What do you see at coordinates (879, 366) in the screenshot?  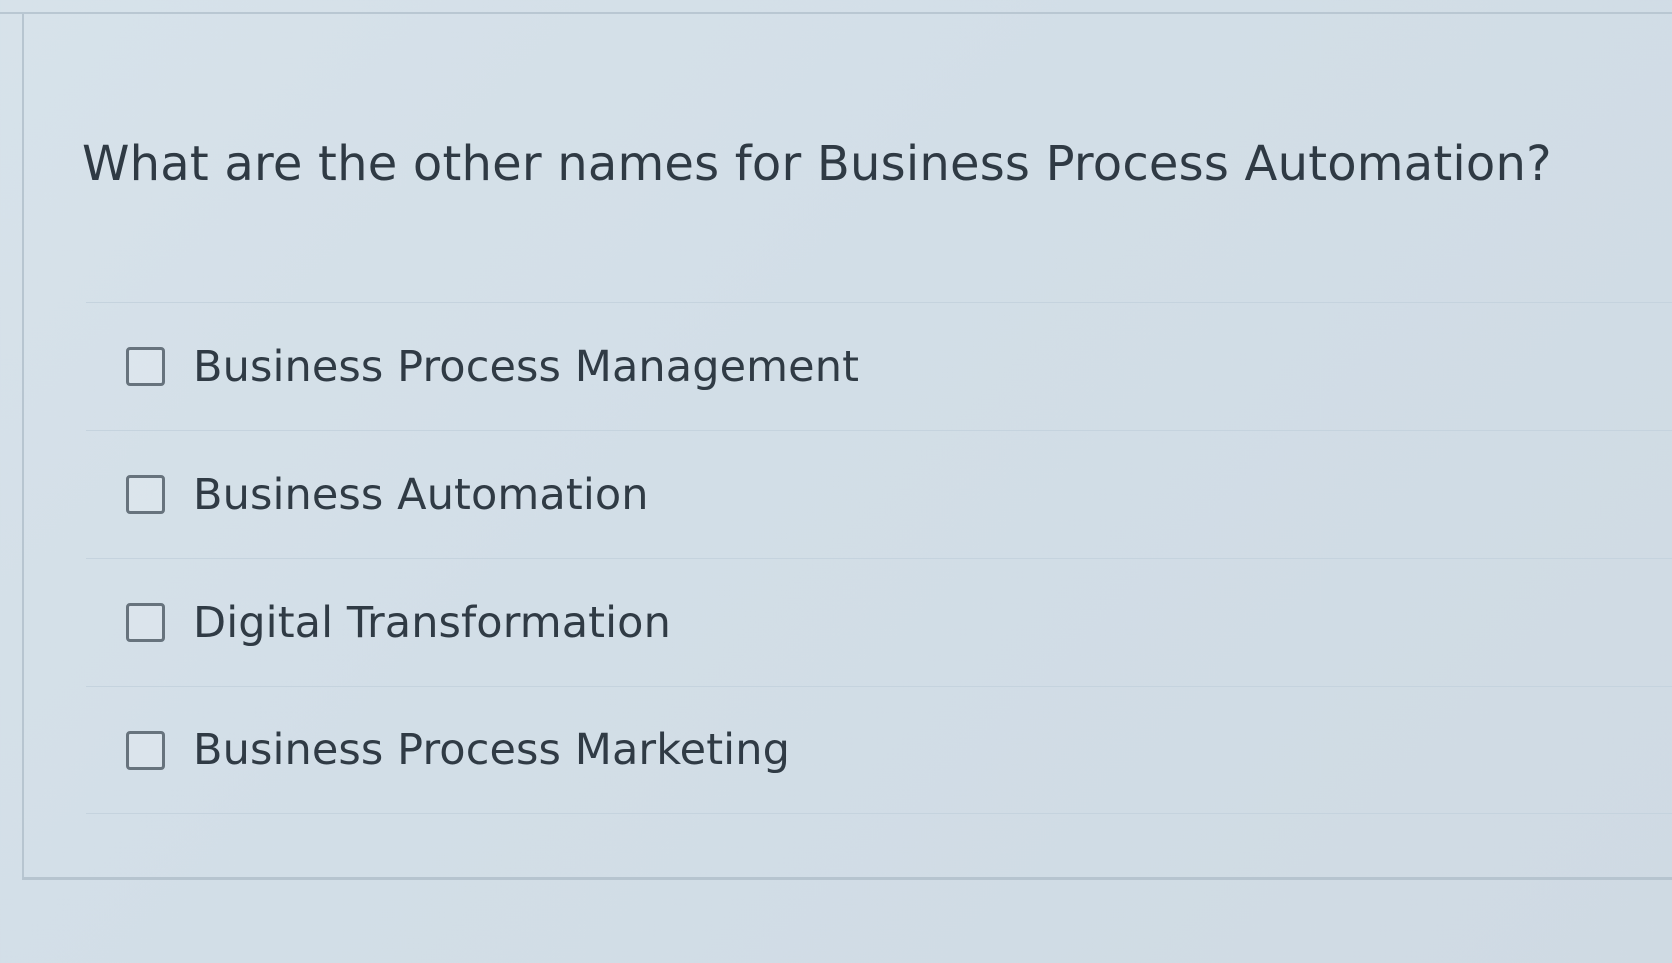 I see `option-business-process-management: Business Process Management` at bounding box center [879, 366].